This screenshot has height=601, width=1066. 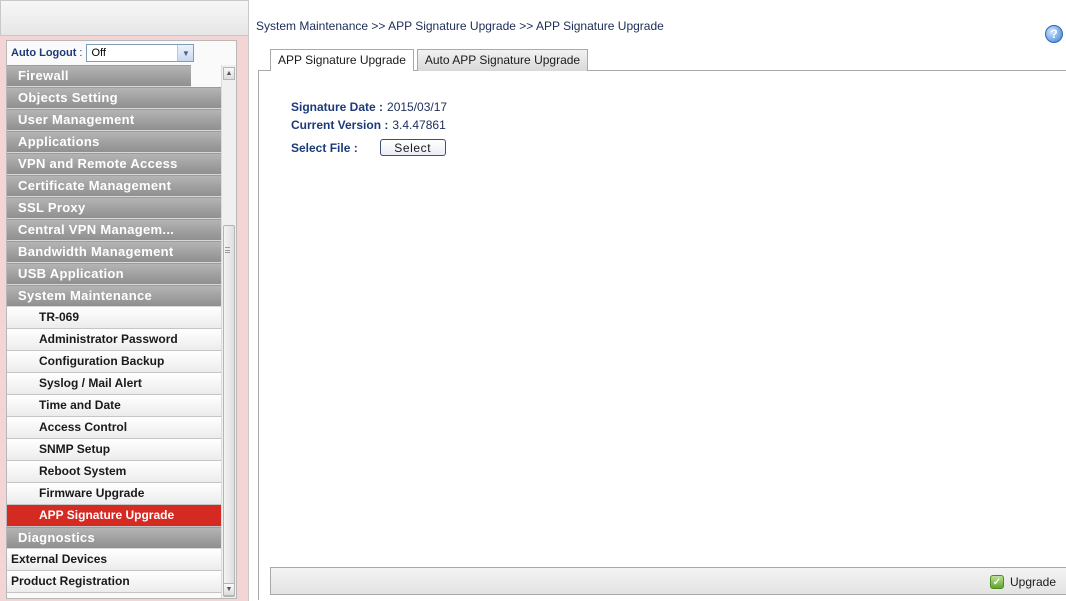 I want to click on bottom-toolbar, so click(x=668, y=581).